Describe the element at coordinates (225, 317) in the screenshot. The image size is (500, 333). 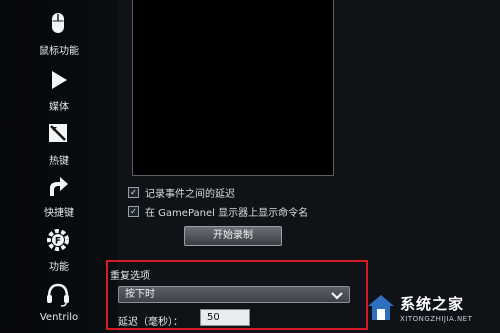
I see `delay-ms-input: 50` at that location.